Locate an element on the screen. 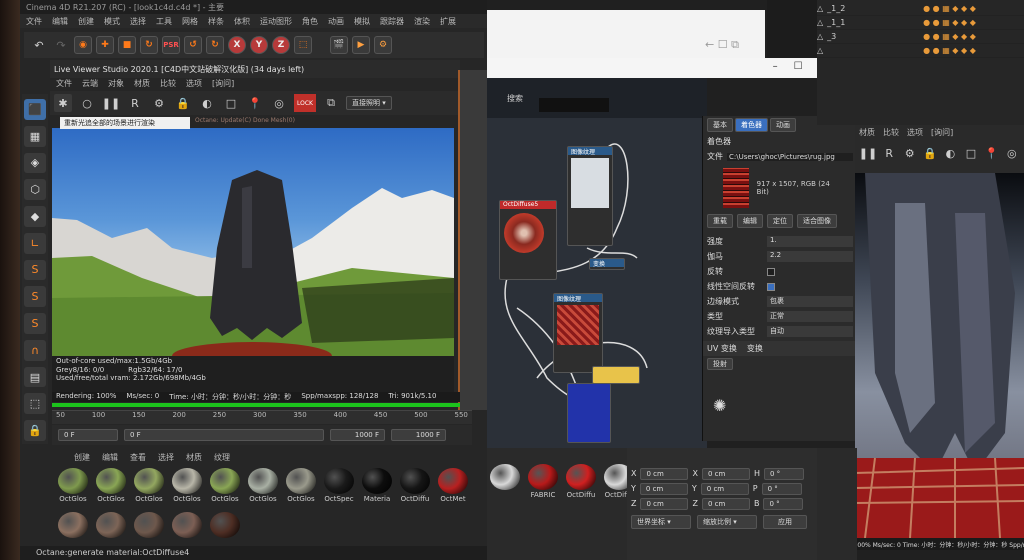  move-tool: ✚ is located at coordinates (105, 45).